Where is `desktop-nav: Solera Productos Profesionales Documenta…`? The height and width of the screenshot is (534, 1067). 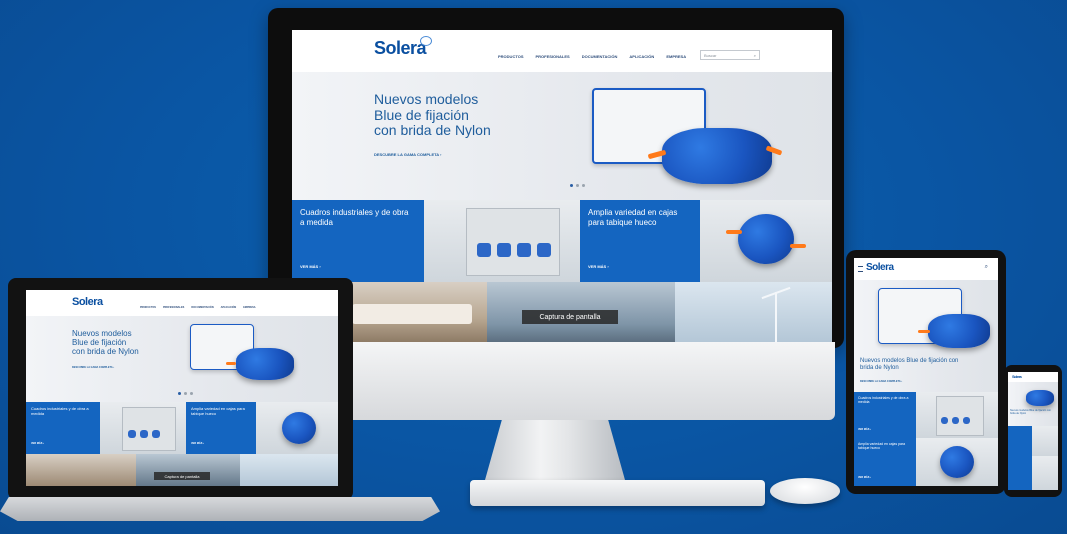 desktop-nav: Solera Productos Profesionales Documenta… is located at coordinates (562, 51).